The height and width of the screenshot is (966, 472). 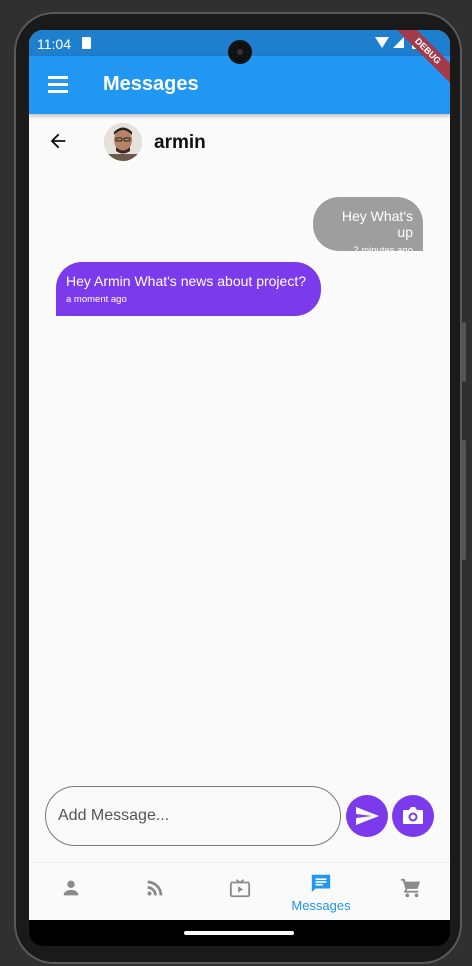 I want to click on send-button, so click(x=367, y=816).